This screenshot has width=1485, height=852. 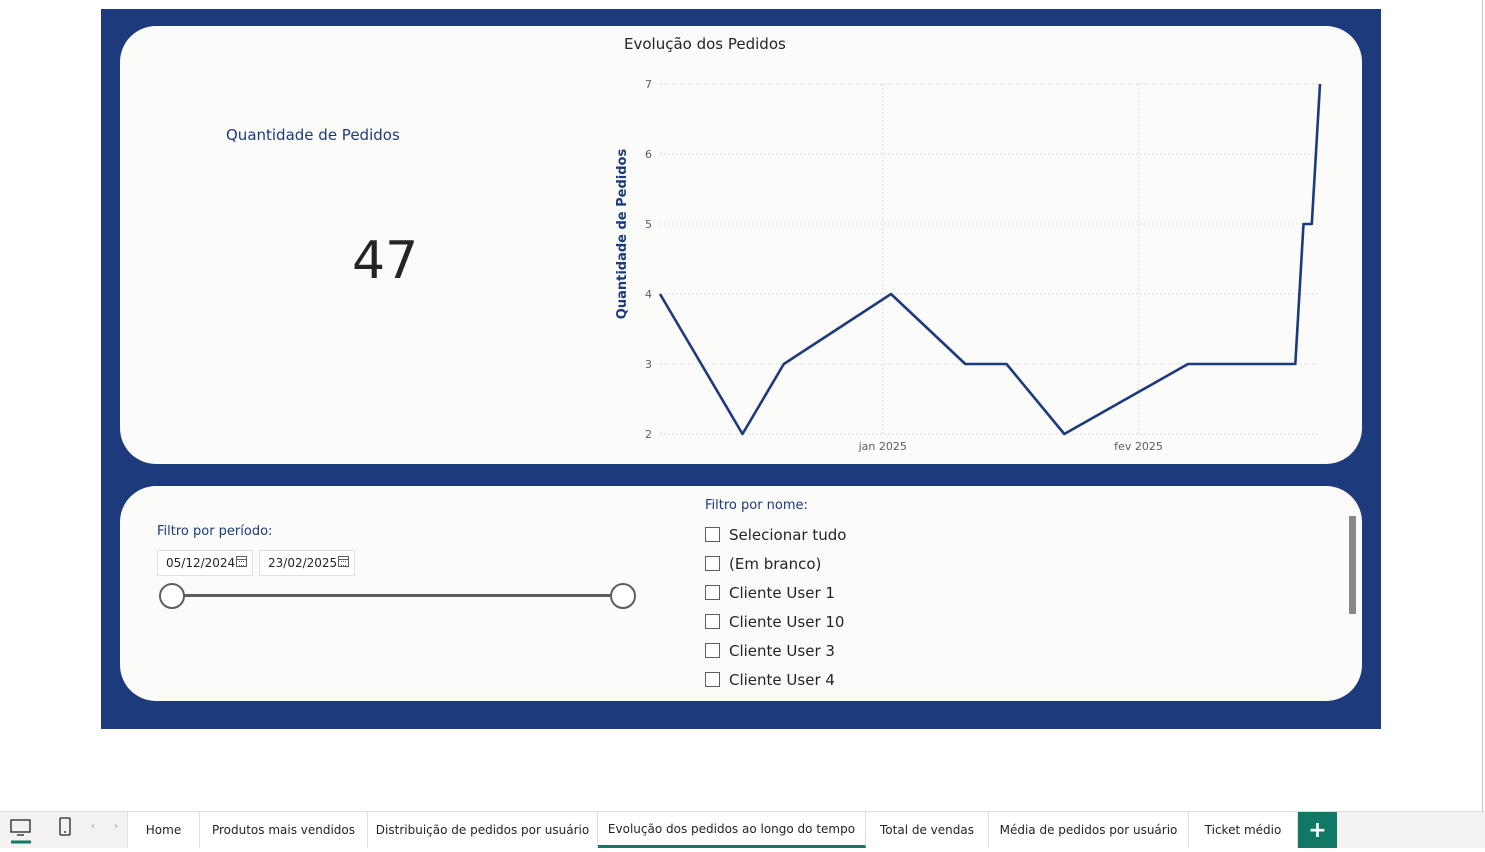 I want to click on list-item: Selecionar tudo, so click(x=775, y=534).